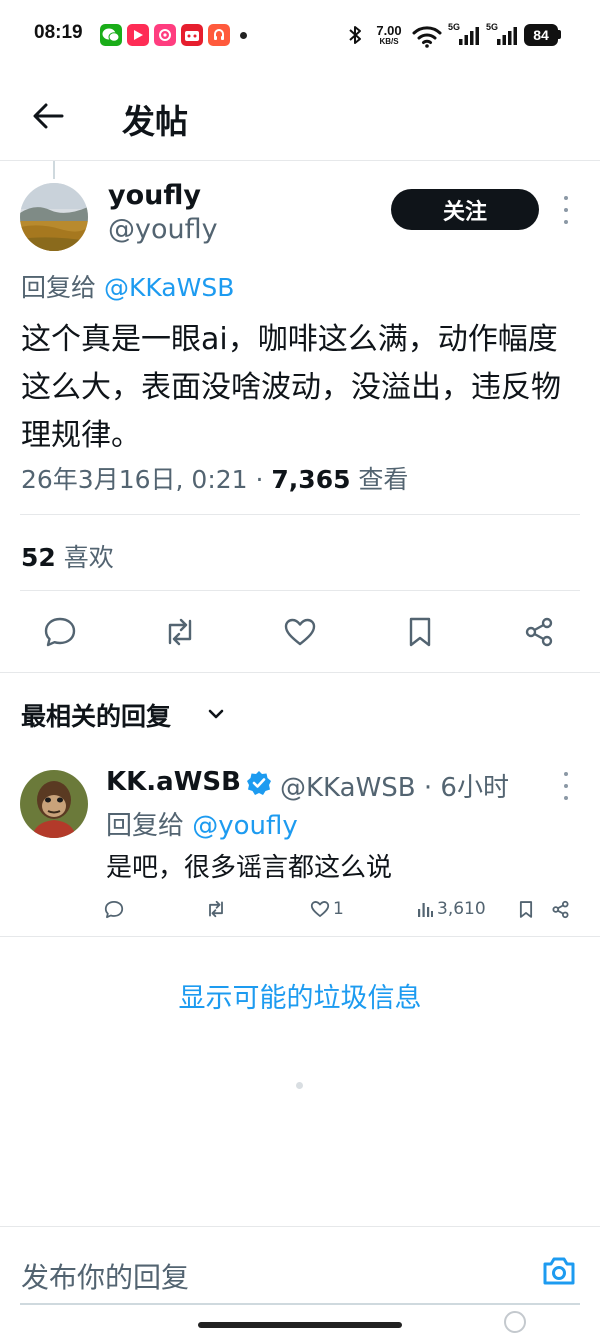 Image resolution: width=600 pixels, height=1341 pixels. I want to click on replies-sort-label: 最相关的回复, so click(96, 715).